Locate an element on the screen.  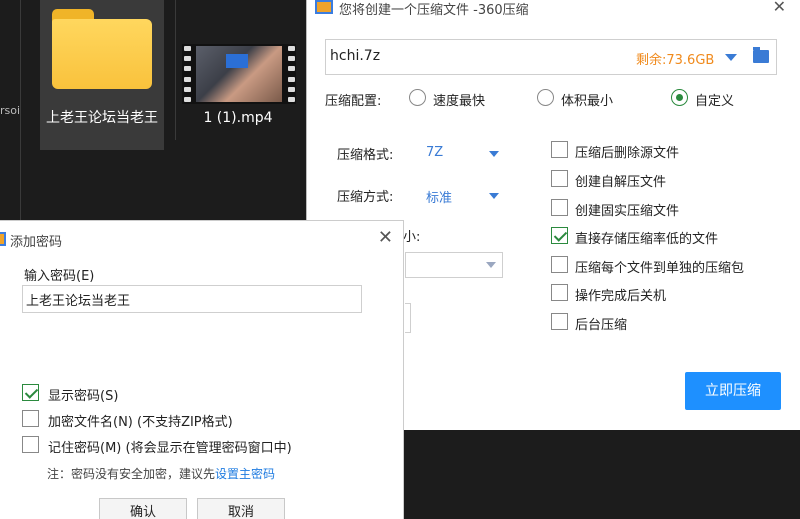
video-file-item: 1 (1).mp4 is located at coordinates (238, 64).